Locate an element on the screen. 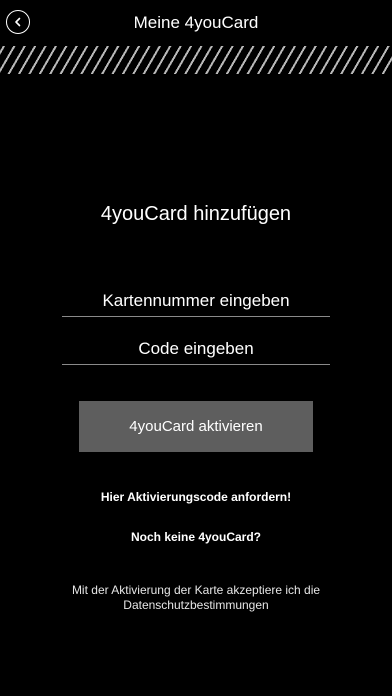 The height and width of the screenshot is (696, 392). privacy-policy-link: Datenschutzbestimmungen is located at coordinates (196, 605).